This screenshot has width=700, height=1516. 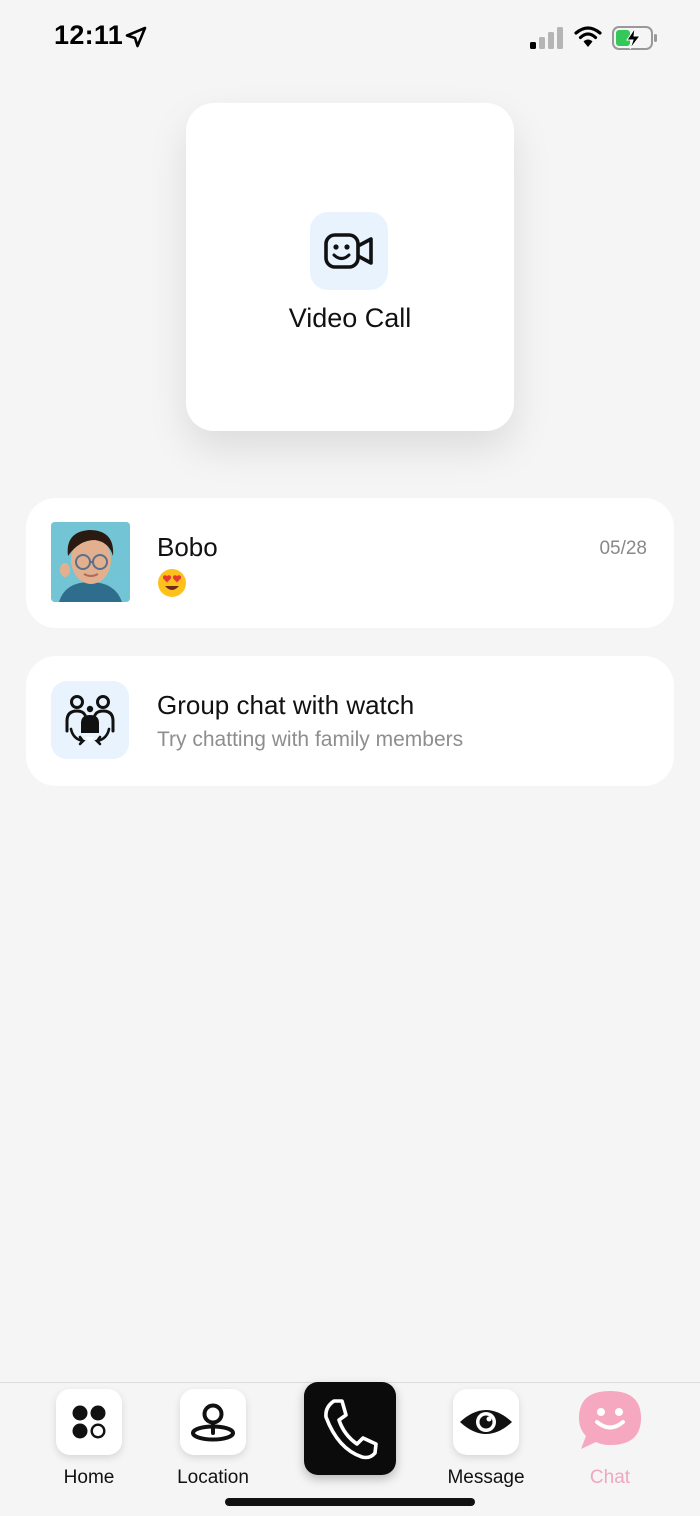 What do you see at coordinates (310, 739) in the screenshot?
I see `chat-subtitle: Try chatting with family members` at bounding box center [310, 739].